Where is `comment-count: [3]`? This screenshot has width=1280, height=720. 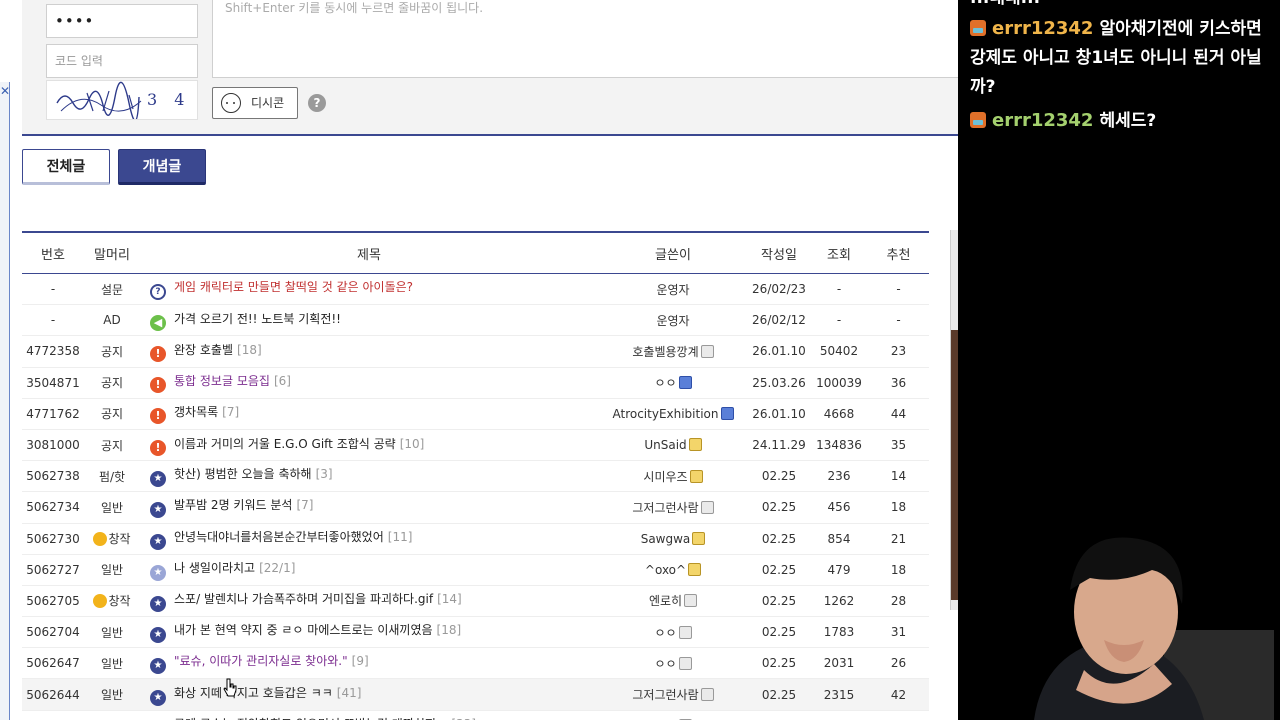
comment-count: [3] is located at coordinates (324, 474).